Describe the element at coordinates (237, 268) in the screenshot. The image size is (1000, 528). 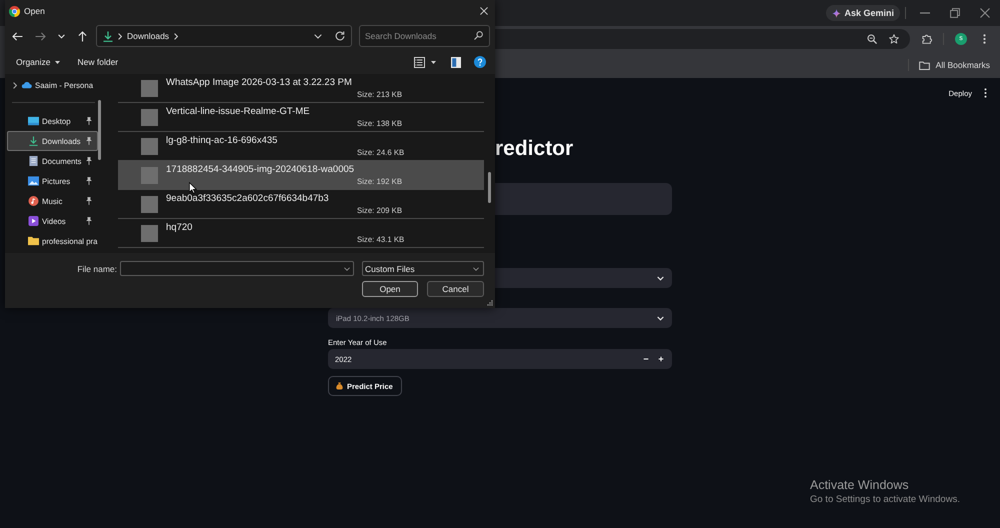
I see `file-name-field` at that location.